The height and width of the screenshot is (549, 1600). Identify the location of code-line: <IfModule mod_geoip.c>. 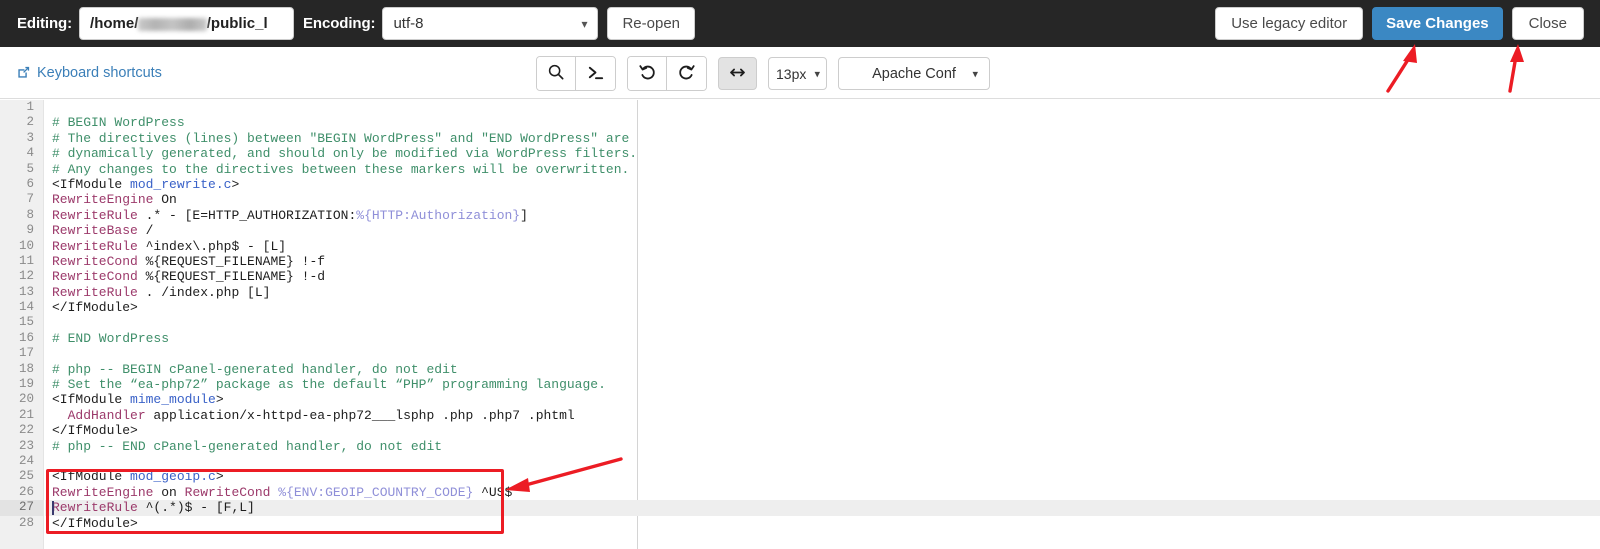
(822, 476).